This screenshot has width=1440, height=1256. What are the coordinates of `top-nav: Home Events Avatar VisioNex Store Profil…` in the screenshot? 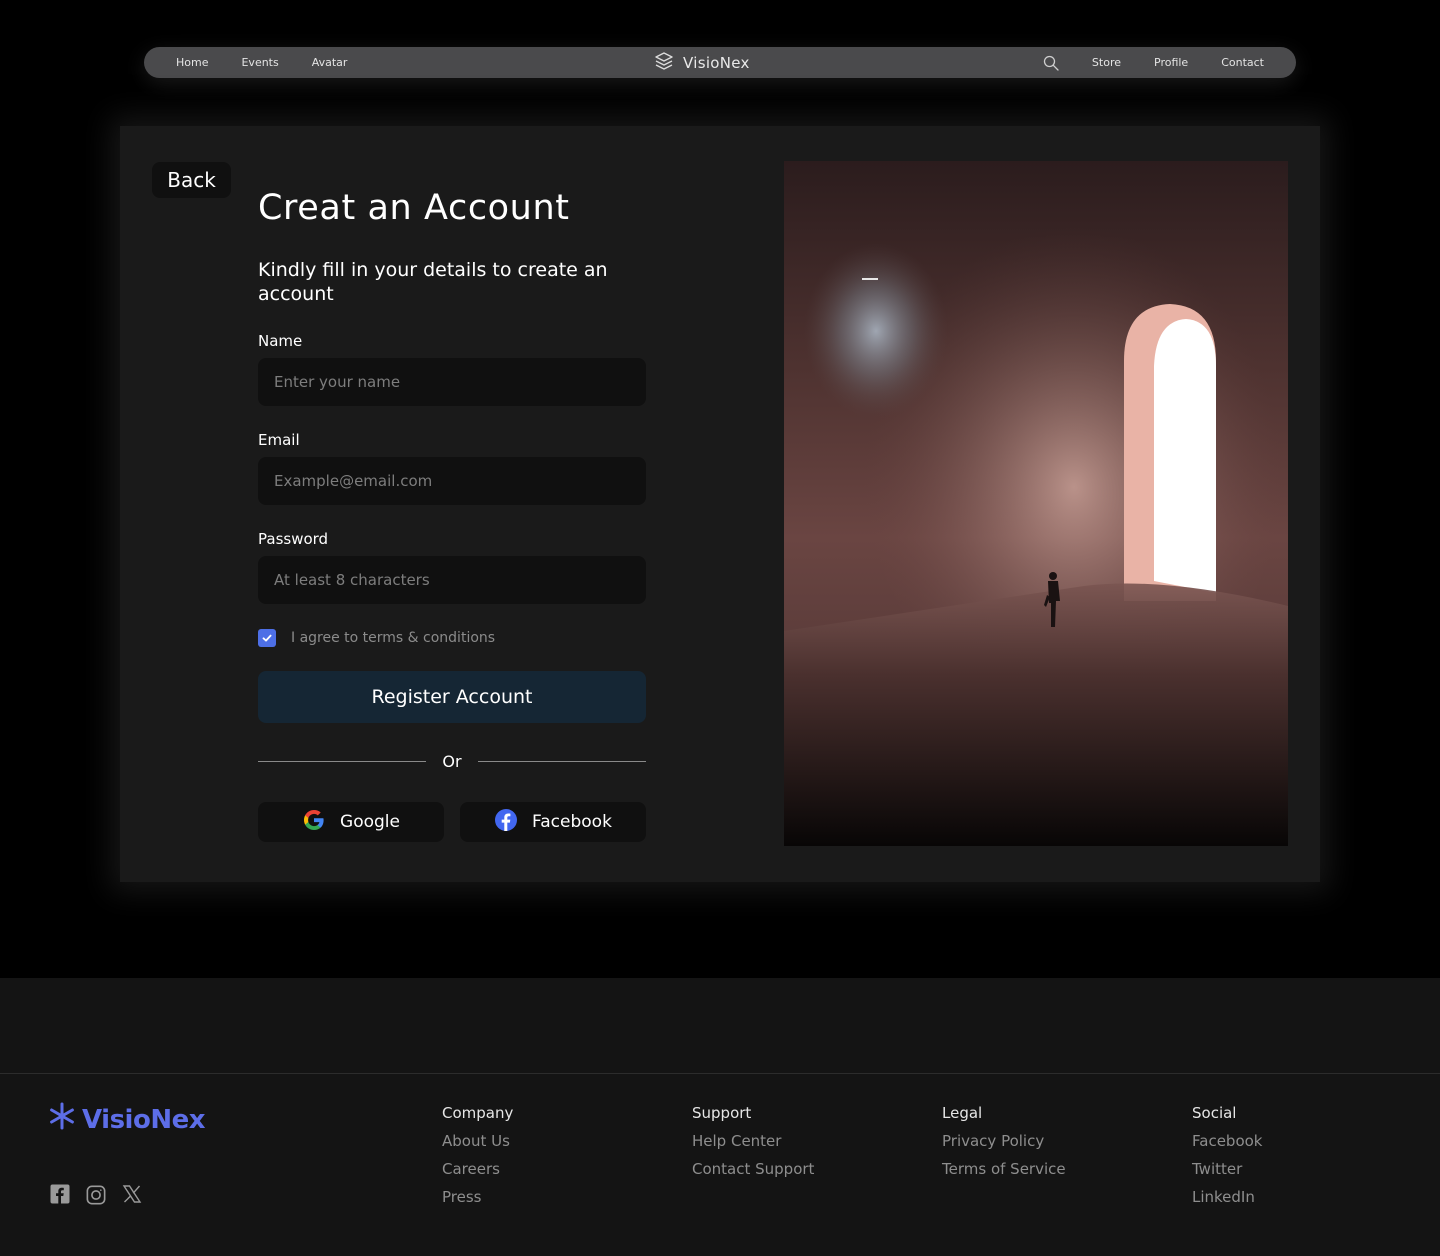 It's located at (720, 62).